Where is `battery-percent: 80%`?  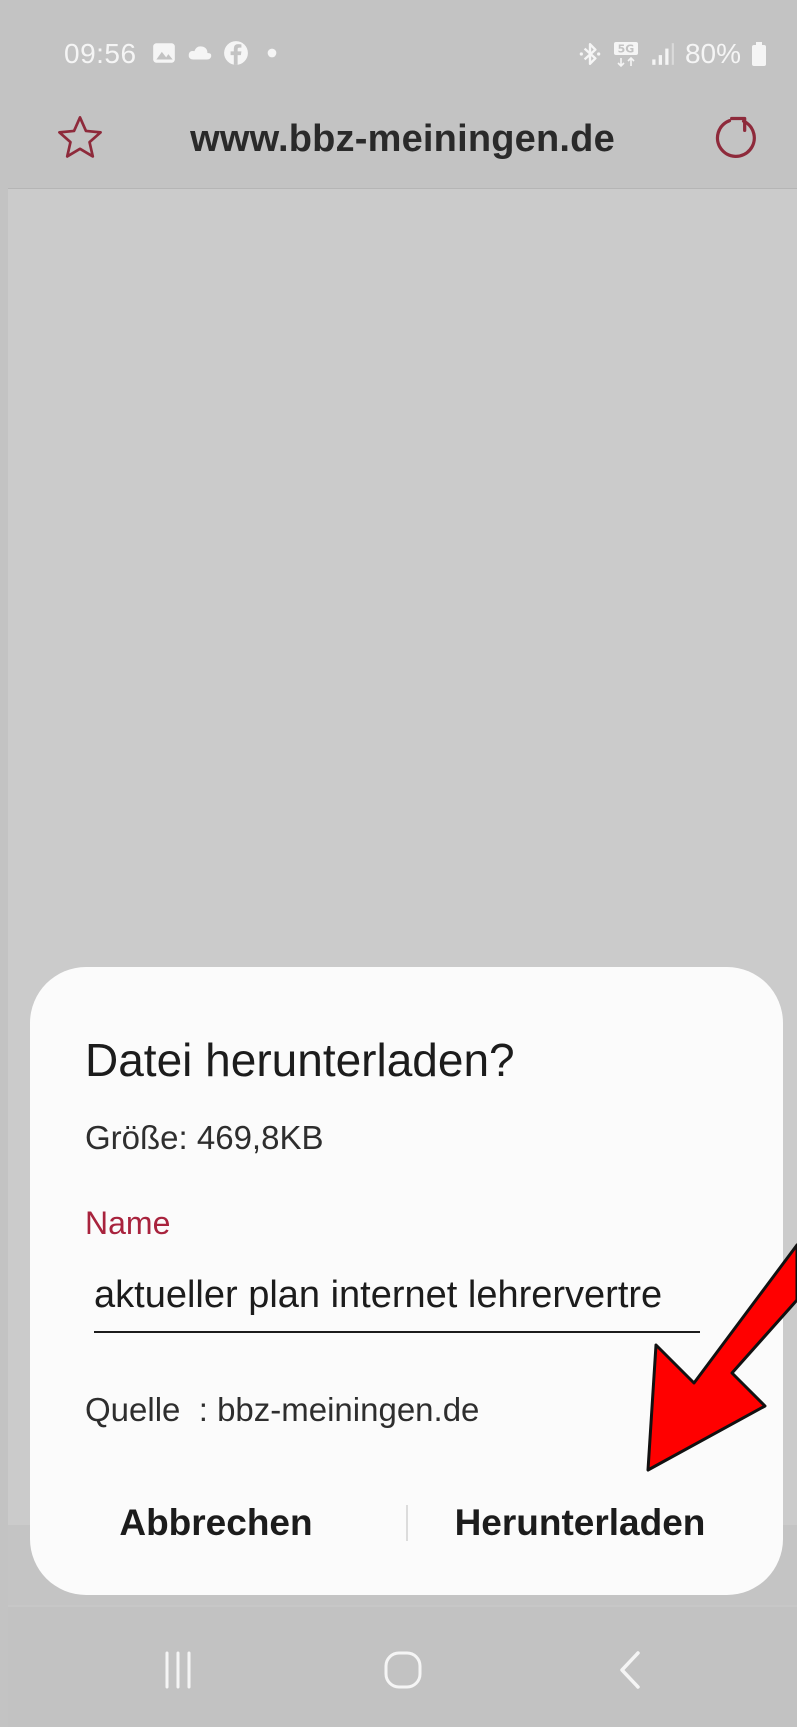 battery-percent: 80% is located at coordinates (712, 53).